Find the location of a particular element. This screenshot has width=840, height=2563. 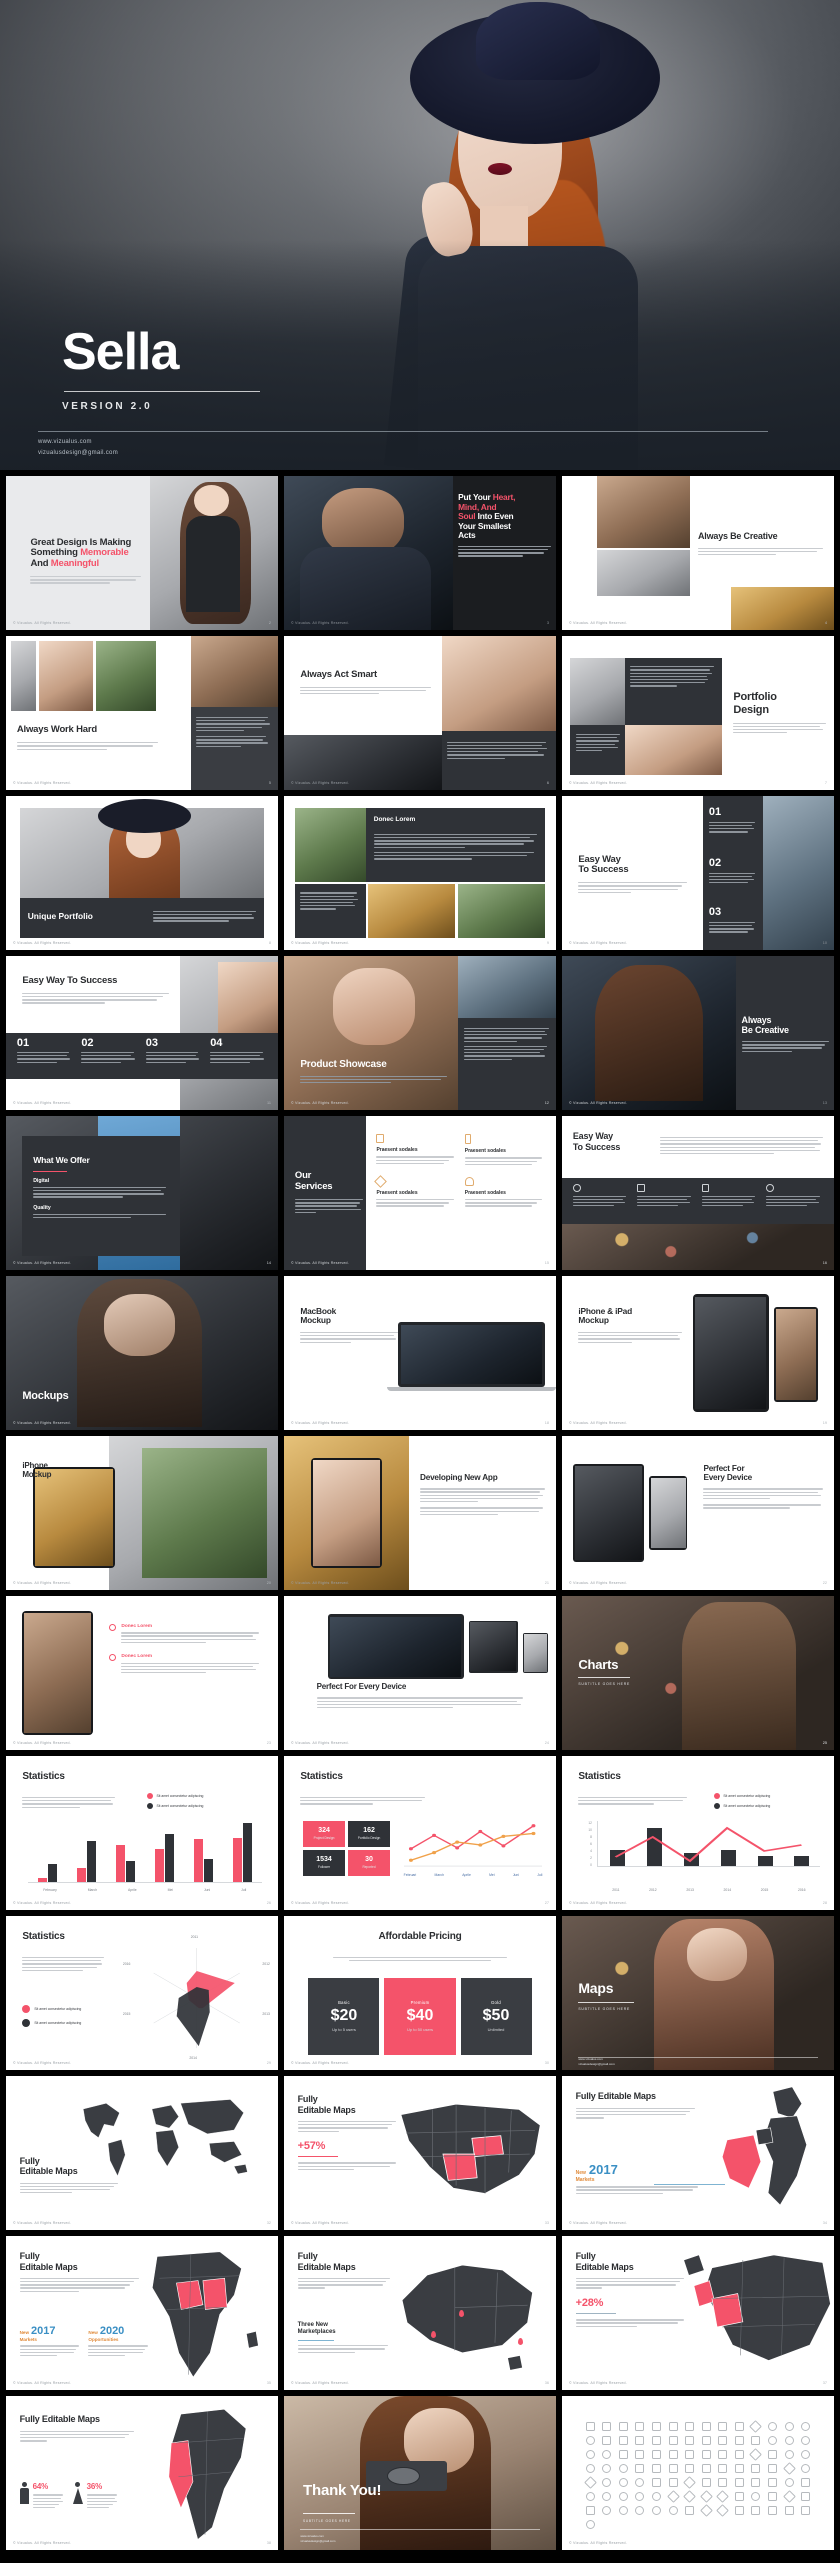

basket-icon is located at coordinates (773, 2468).